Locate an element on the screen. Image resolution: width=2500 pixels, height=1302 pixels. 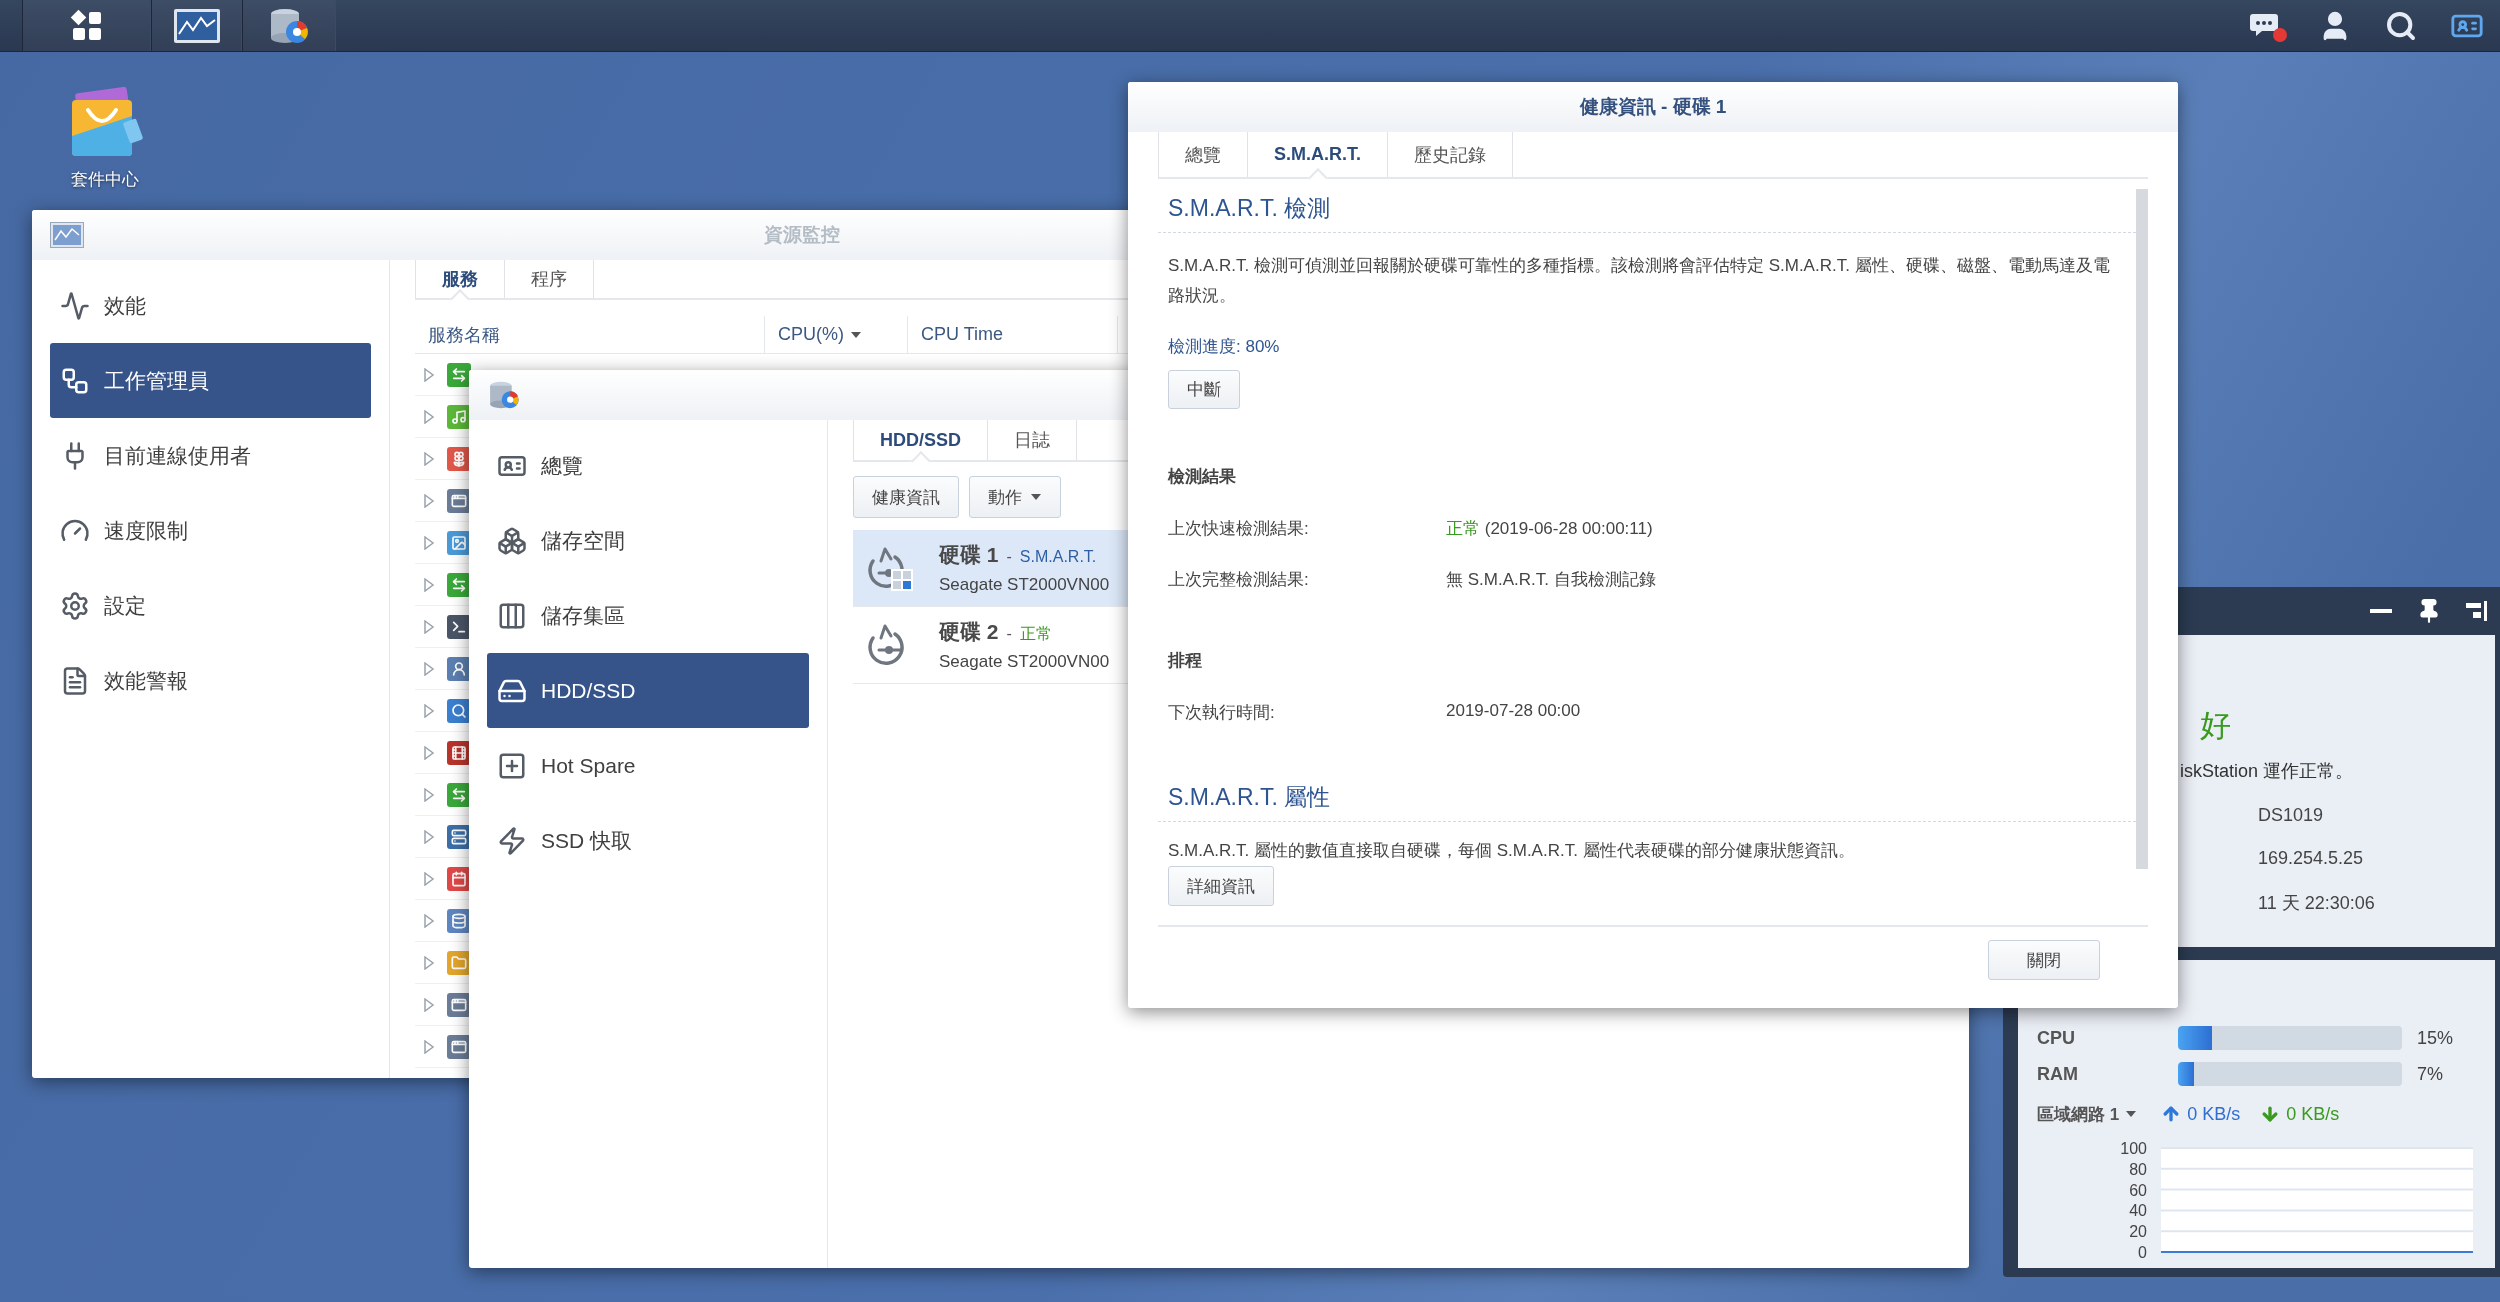
health-message: iskStation 運作正常。 is located at coordinates (2267, 771).